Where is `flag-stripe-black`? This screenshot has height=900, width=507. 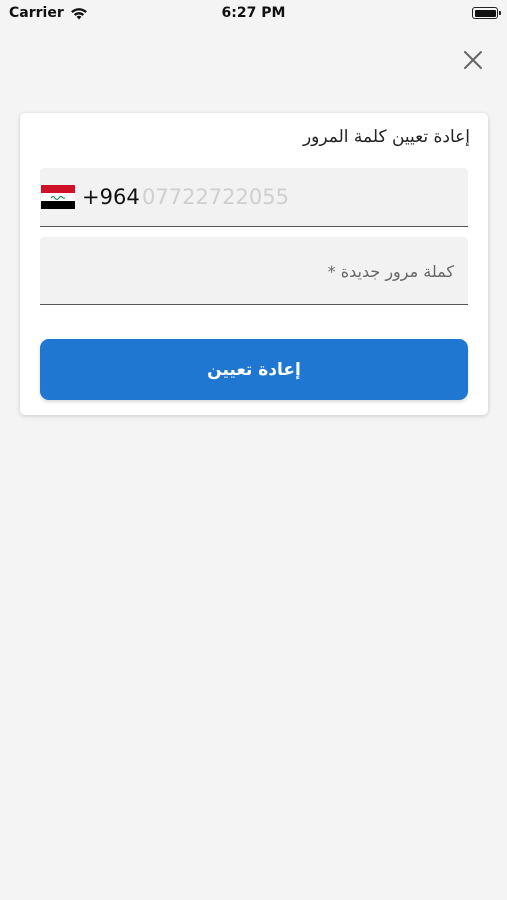
flag-stripe-black is located at coordinates (58, 205).